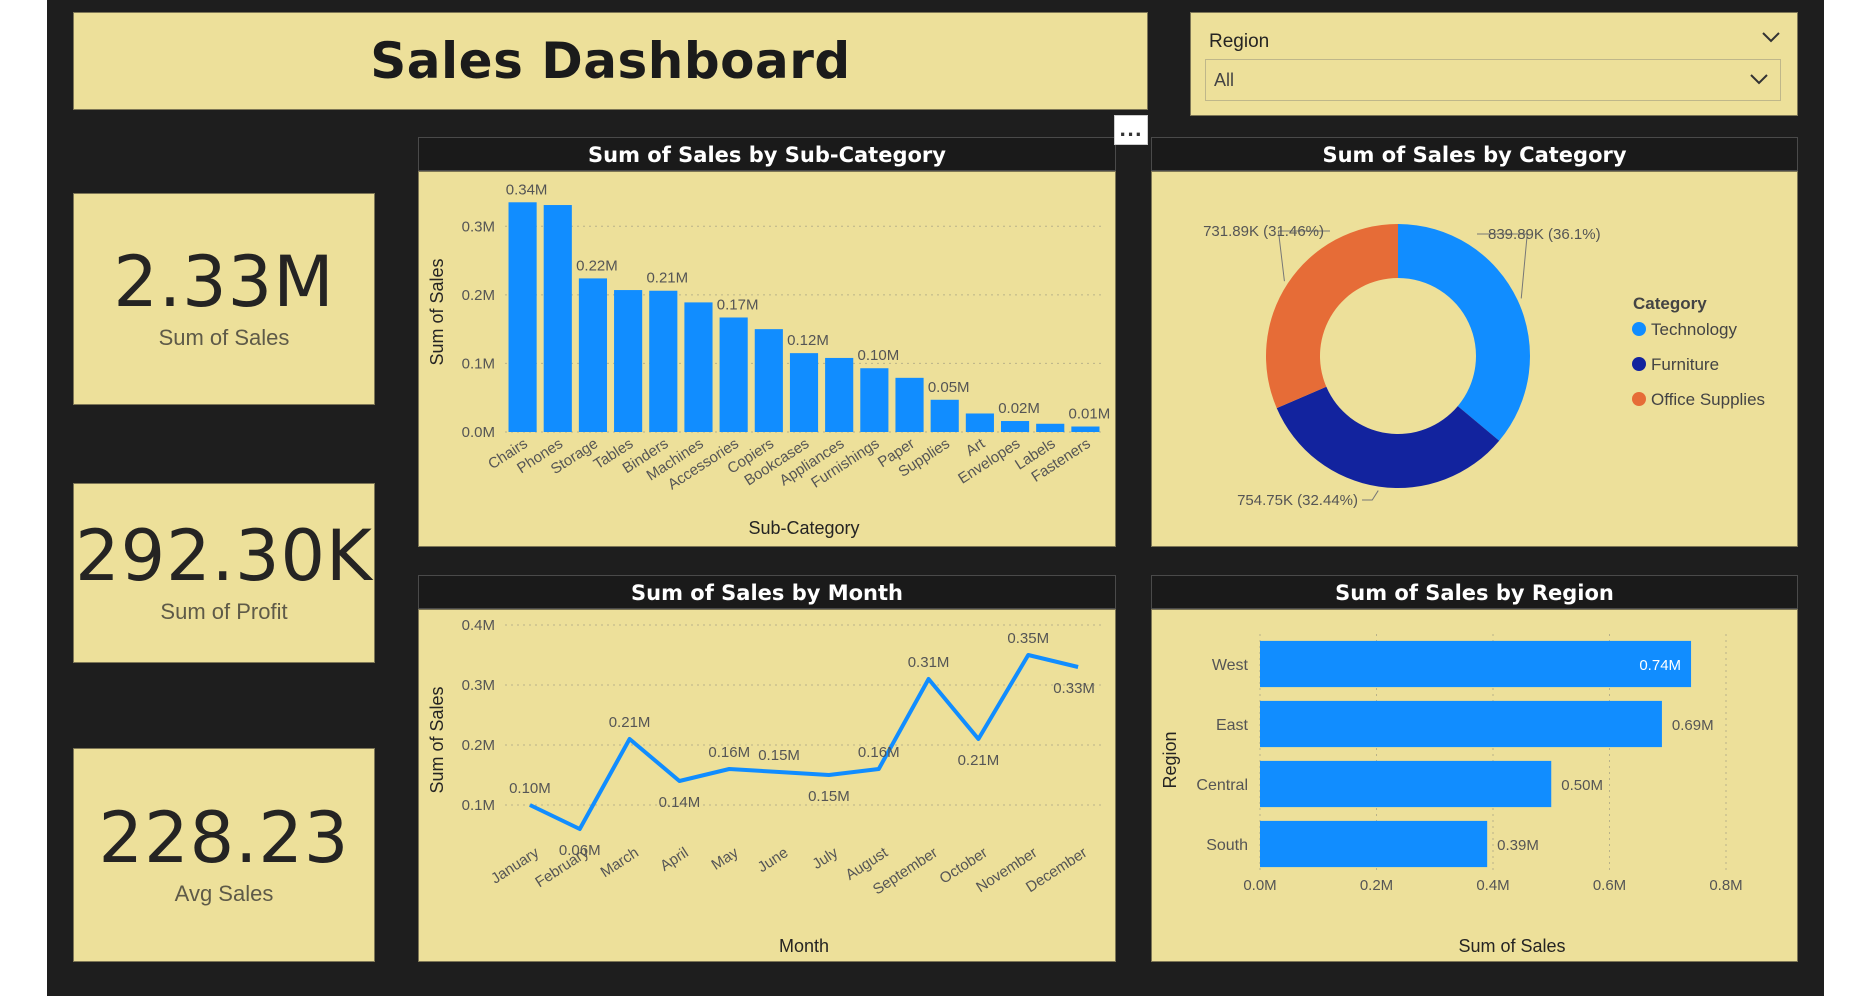 The width and height of the screenshot is (1861, 996). What do you see at coordinates (929, 662) in the screenshot?
I see `data-label: 0.31M` at bounding box center [929, 662].